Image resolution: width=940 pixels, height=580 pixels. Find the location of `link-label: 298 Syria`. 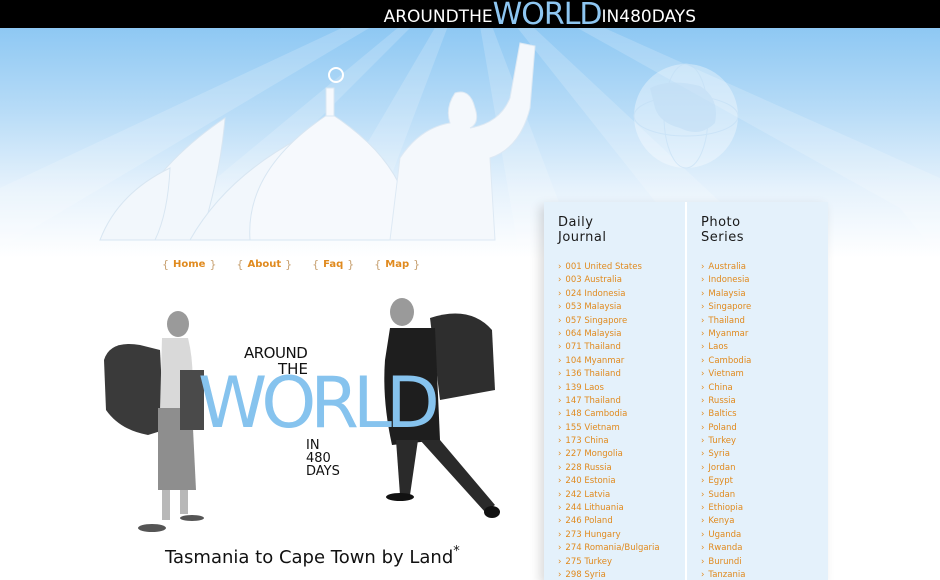

link-label: 298 Syria is located at coordinates (585, 574).